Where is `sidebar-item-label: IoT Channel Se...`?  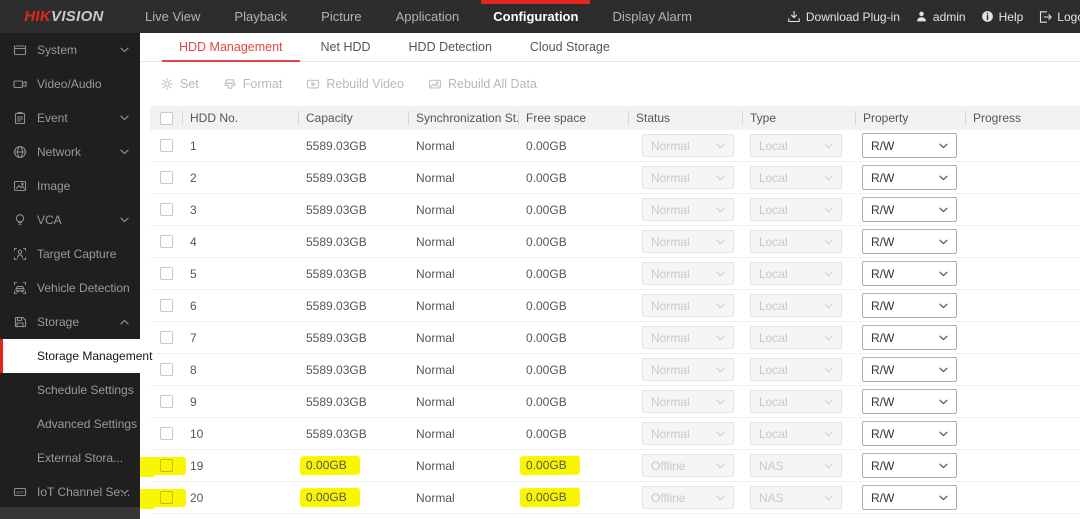
sidebar-item-label: IoT Channel Se... is located at coordinates (84, 492).